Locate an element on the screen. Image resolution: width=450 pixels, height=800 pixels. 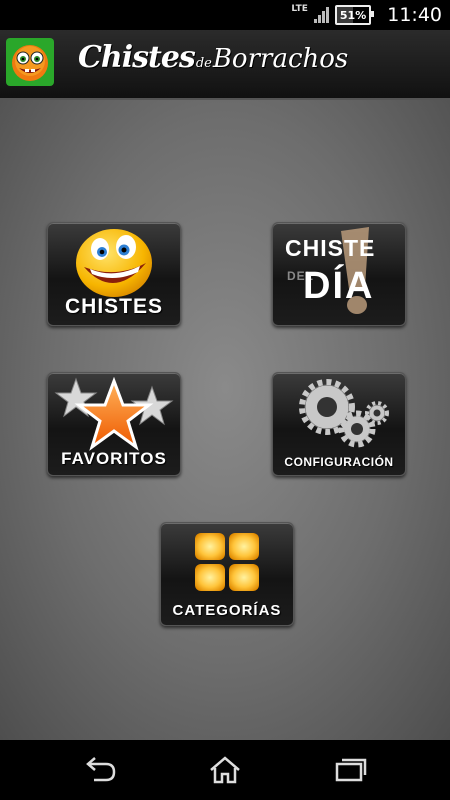
back-icon is located at coordinates (100, 770).